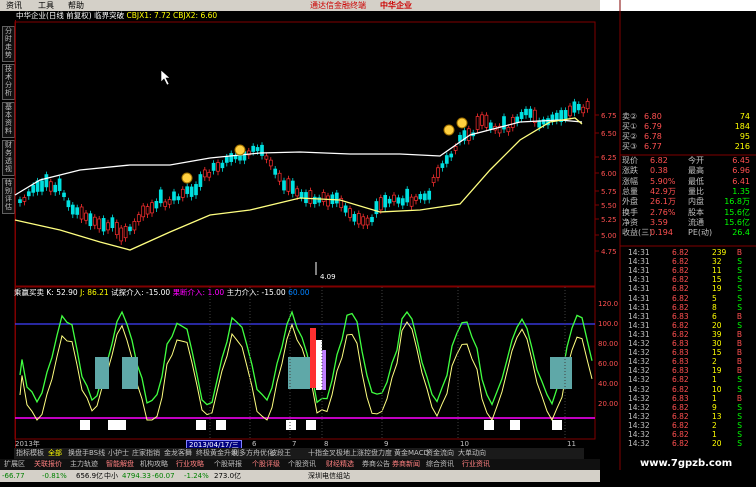 This screenshot has height=487, width=756. Describe the element at coordinates (37, 453) in the screenshot. I see `indicator-tab: 模板` at that location.